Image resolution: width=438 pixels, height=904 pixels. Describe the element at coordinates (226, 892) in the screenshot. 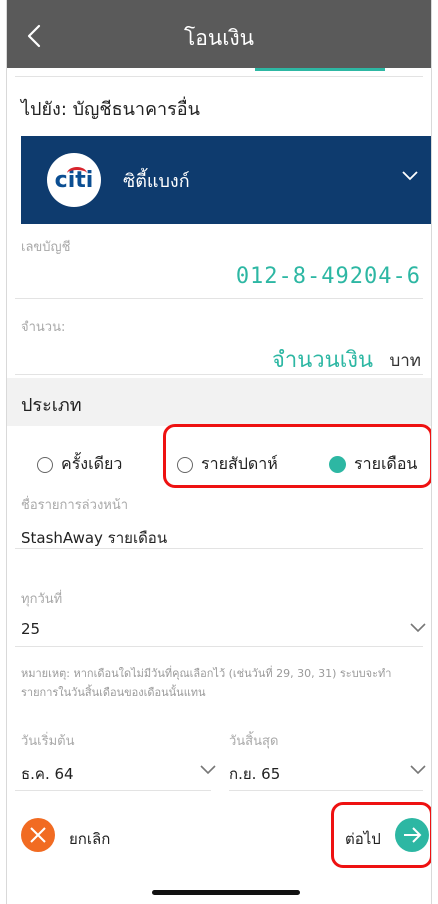

I see `home-indicator` at that location.